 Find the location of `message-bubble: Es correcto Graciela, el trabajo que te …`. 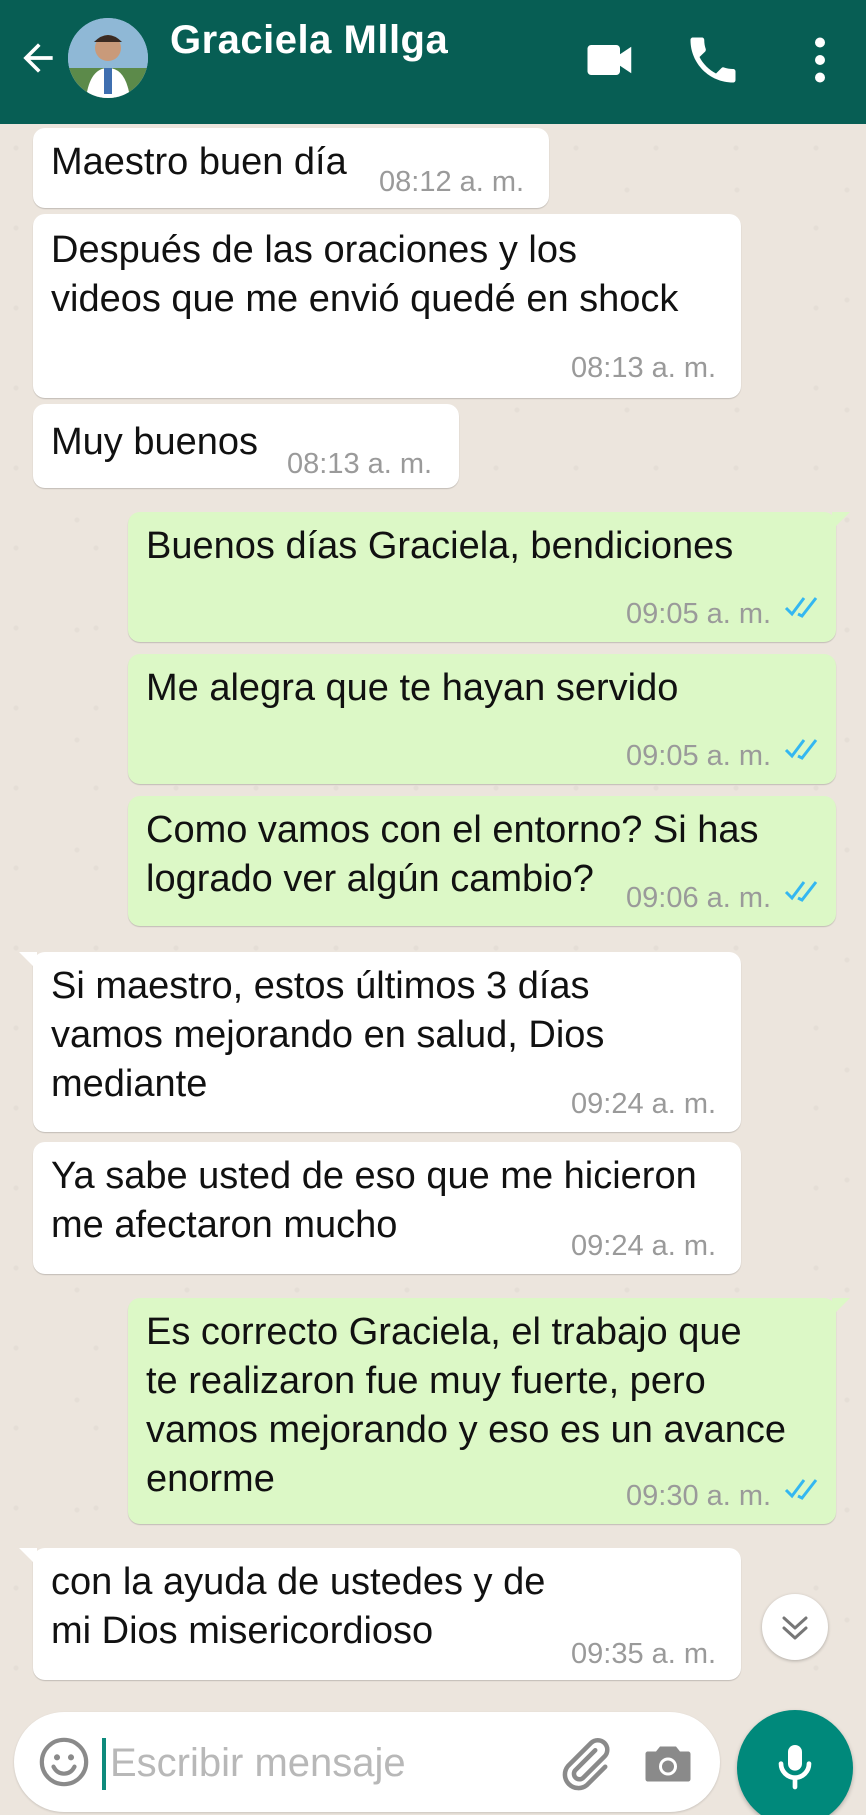

message-bubble: Es correcto Graciela, el trabajo que te … is located at coordinates (489, 1411).